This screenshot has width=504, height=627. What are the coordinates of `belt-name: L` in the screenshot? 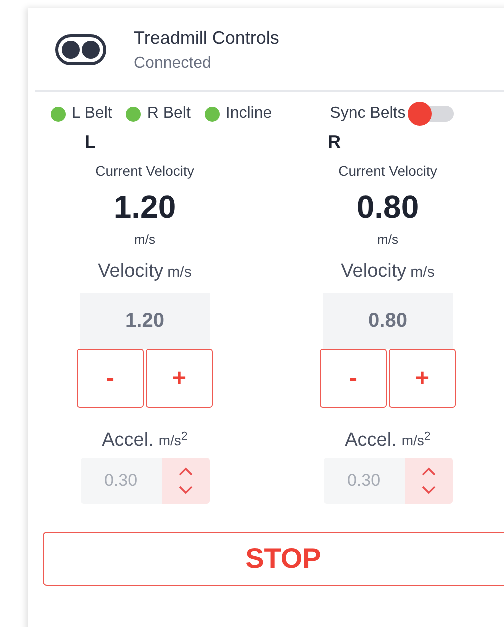 It's located at (90, 142).